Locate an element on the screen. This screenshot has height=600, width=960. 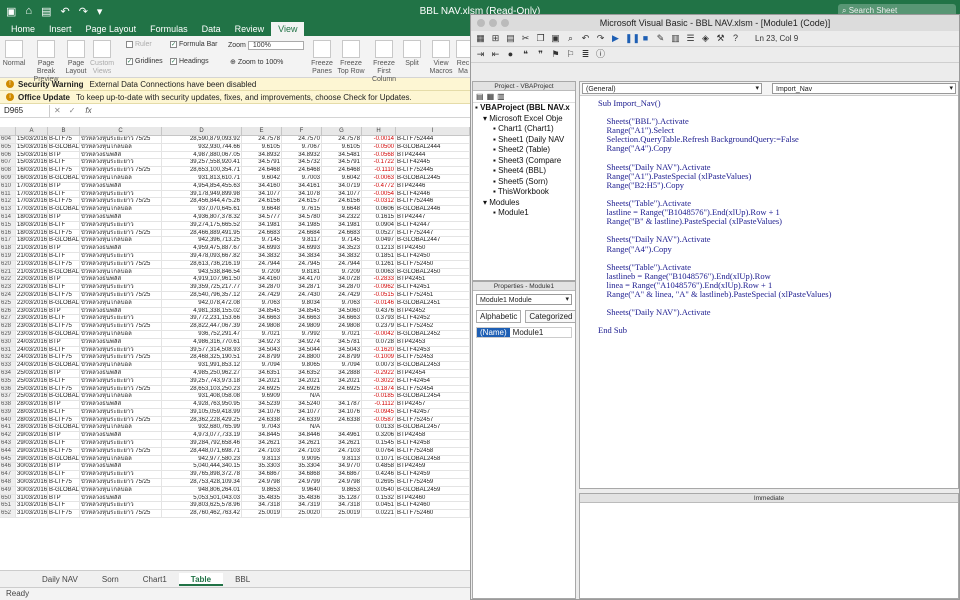
record-macro-button: Rec Ma is located at coordinates (463, 58).